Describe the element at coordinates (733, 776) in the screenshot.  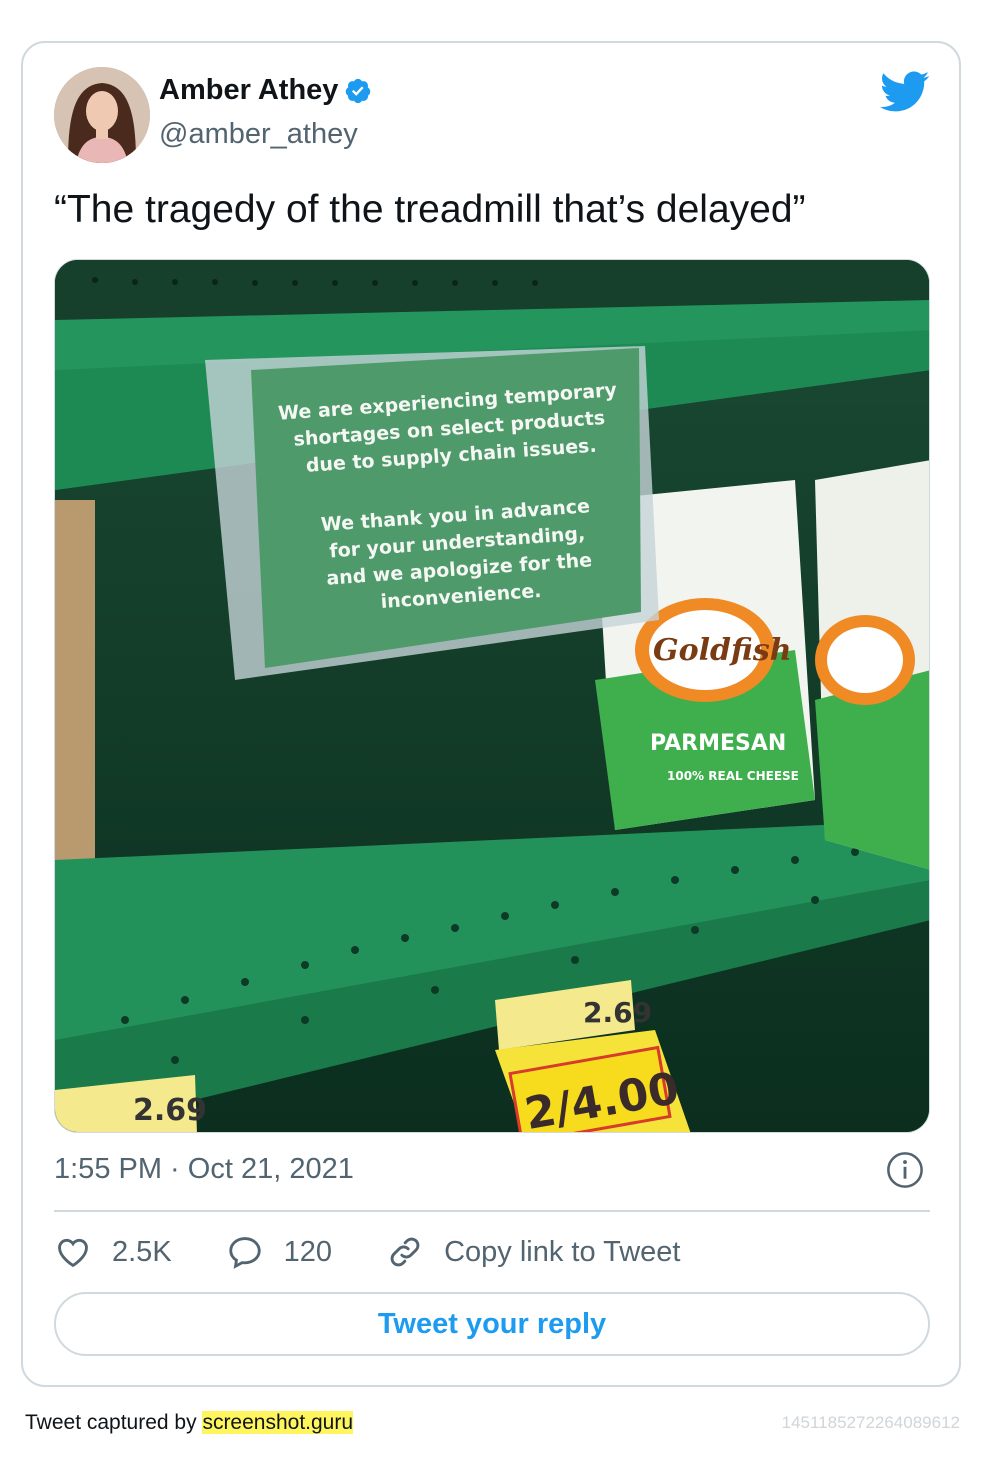
I see `product-tag: 100% REAL CHEESE` at that location.